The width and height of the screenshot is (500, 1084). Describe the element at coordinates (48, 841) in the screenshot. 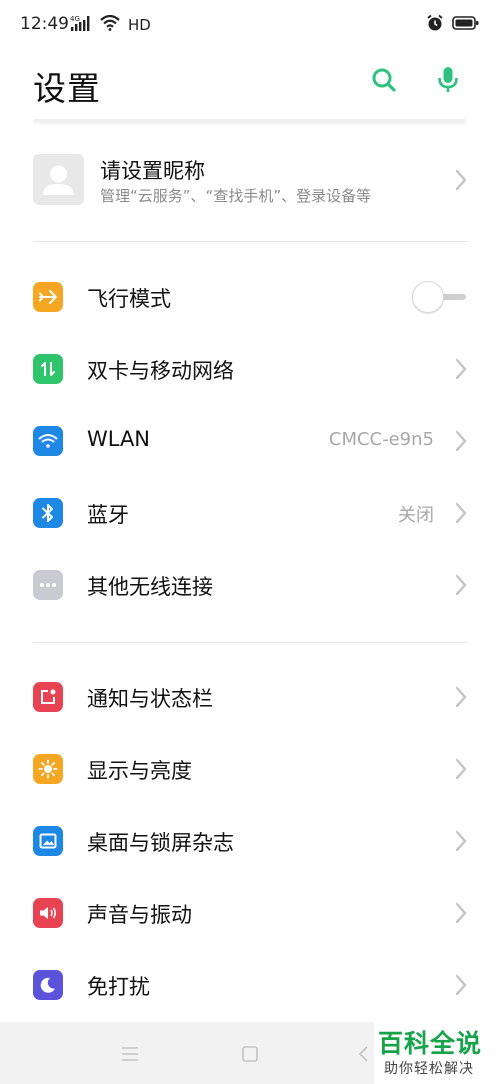

I see `wallpaper-icon` at that location.